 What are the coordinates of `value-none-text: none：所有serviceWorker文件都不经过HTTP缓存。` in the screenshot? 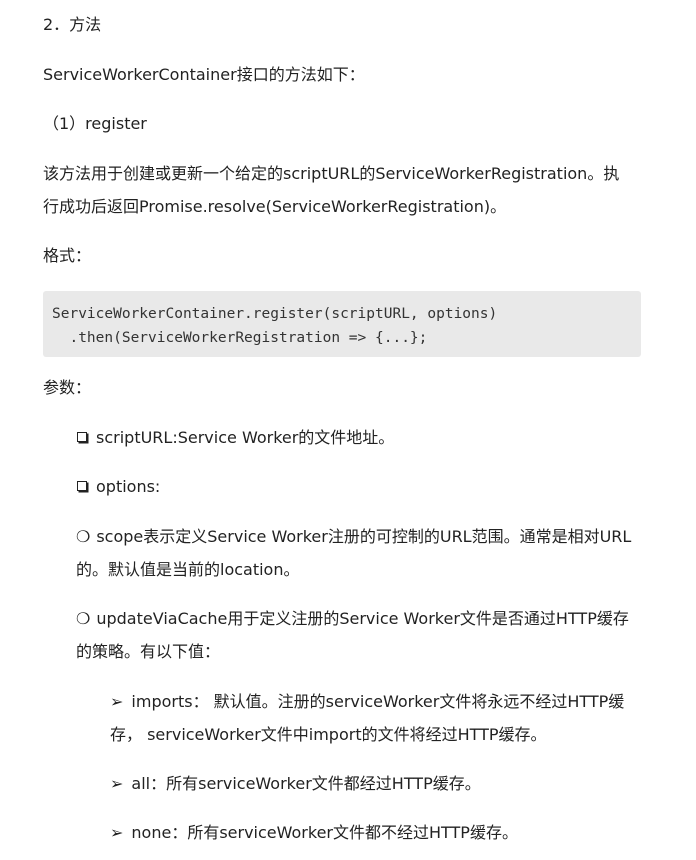 It's located at (324, 832).